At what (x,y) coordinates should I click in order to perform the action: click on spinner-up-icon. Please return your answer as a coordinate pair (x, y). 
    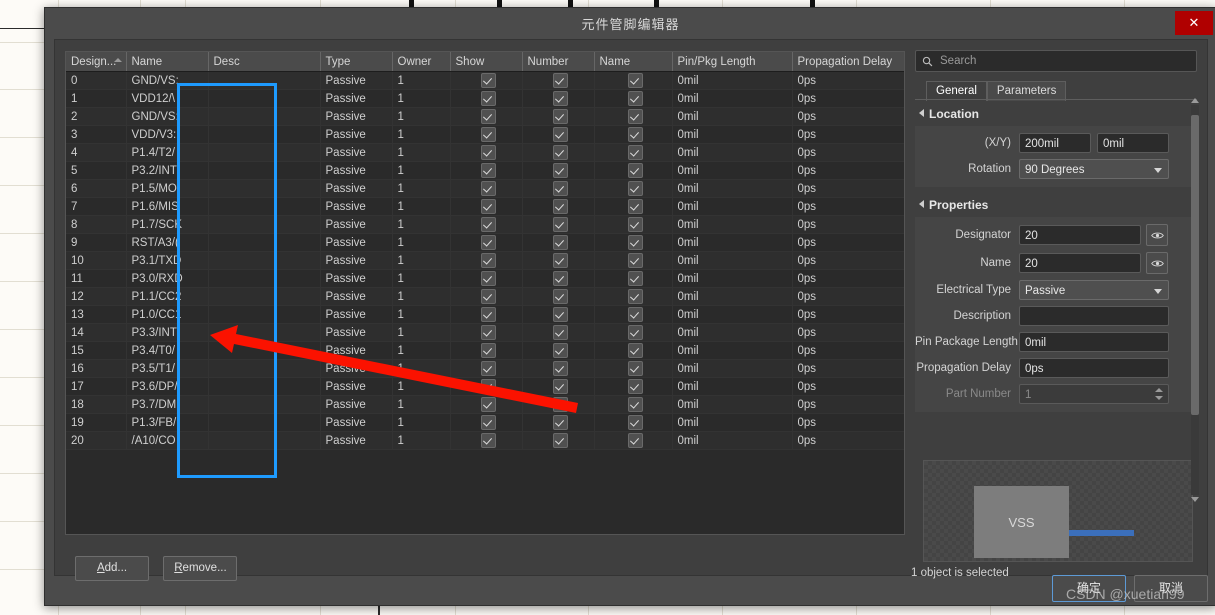
    Looking at the image, I should click on (1159, 390).